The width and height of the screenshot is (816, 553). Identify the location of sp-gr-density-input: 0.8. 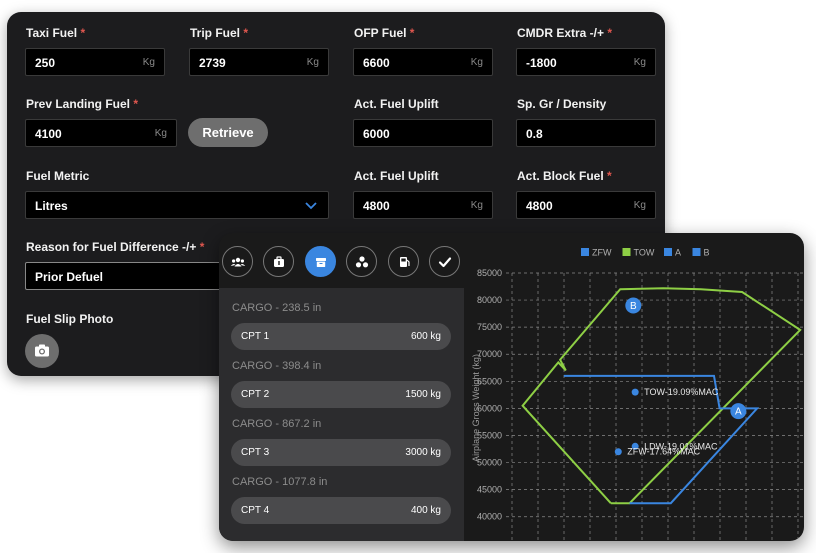
(586, 133).